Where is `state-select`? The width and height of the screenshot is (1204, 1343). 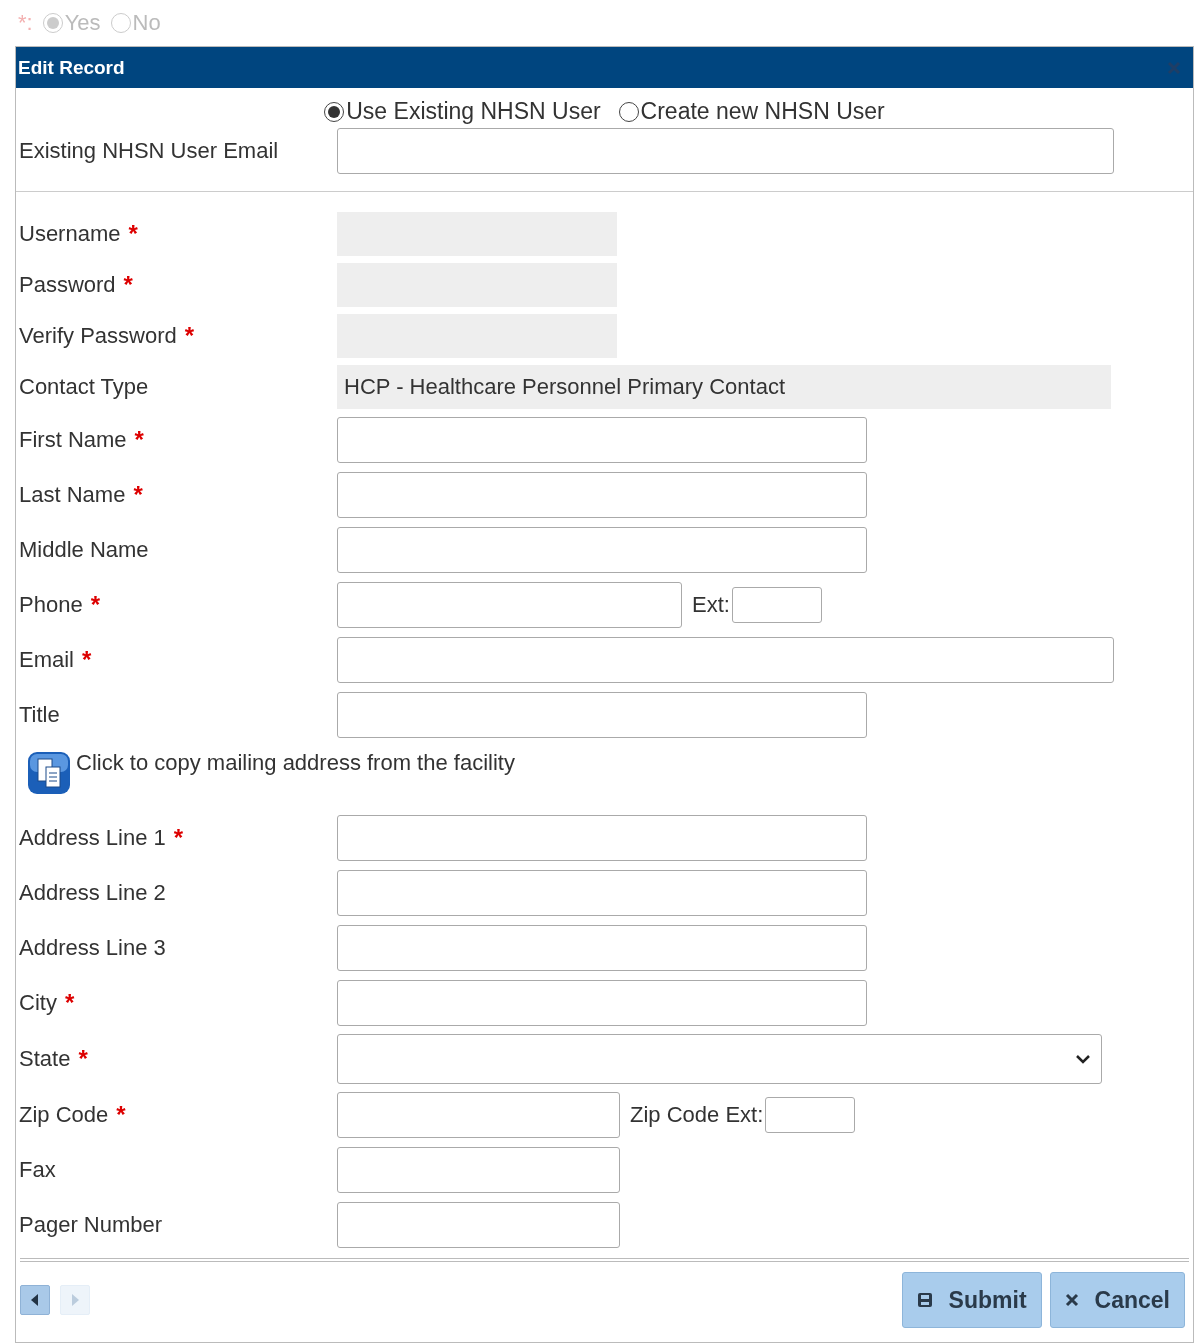
state-select is located at coordinates (719, 1058).